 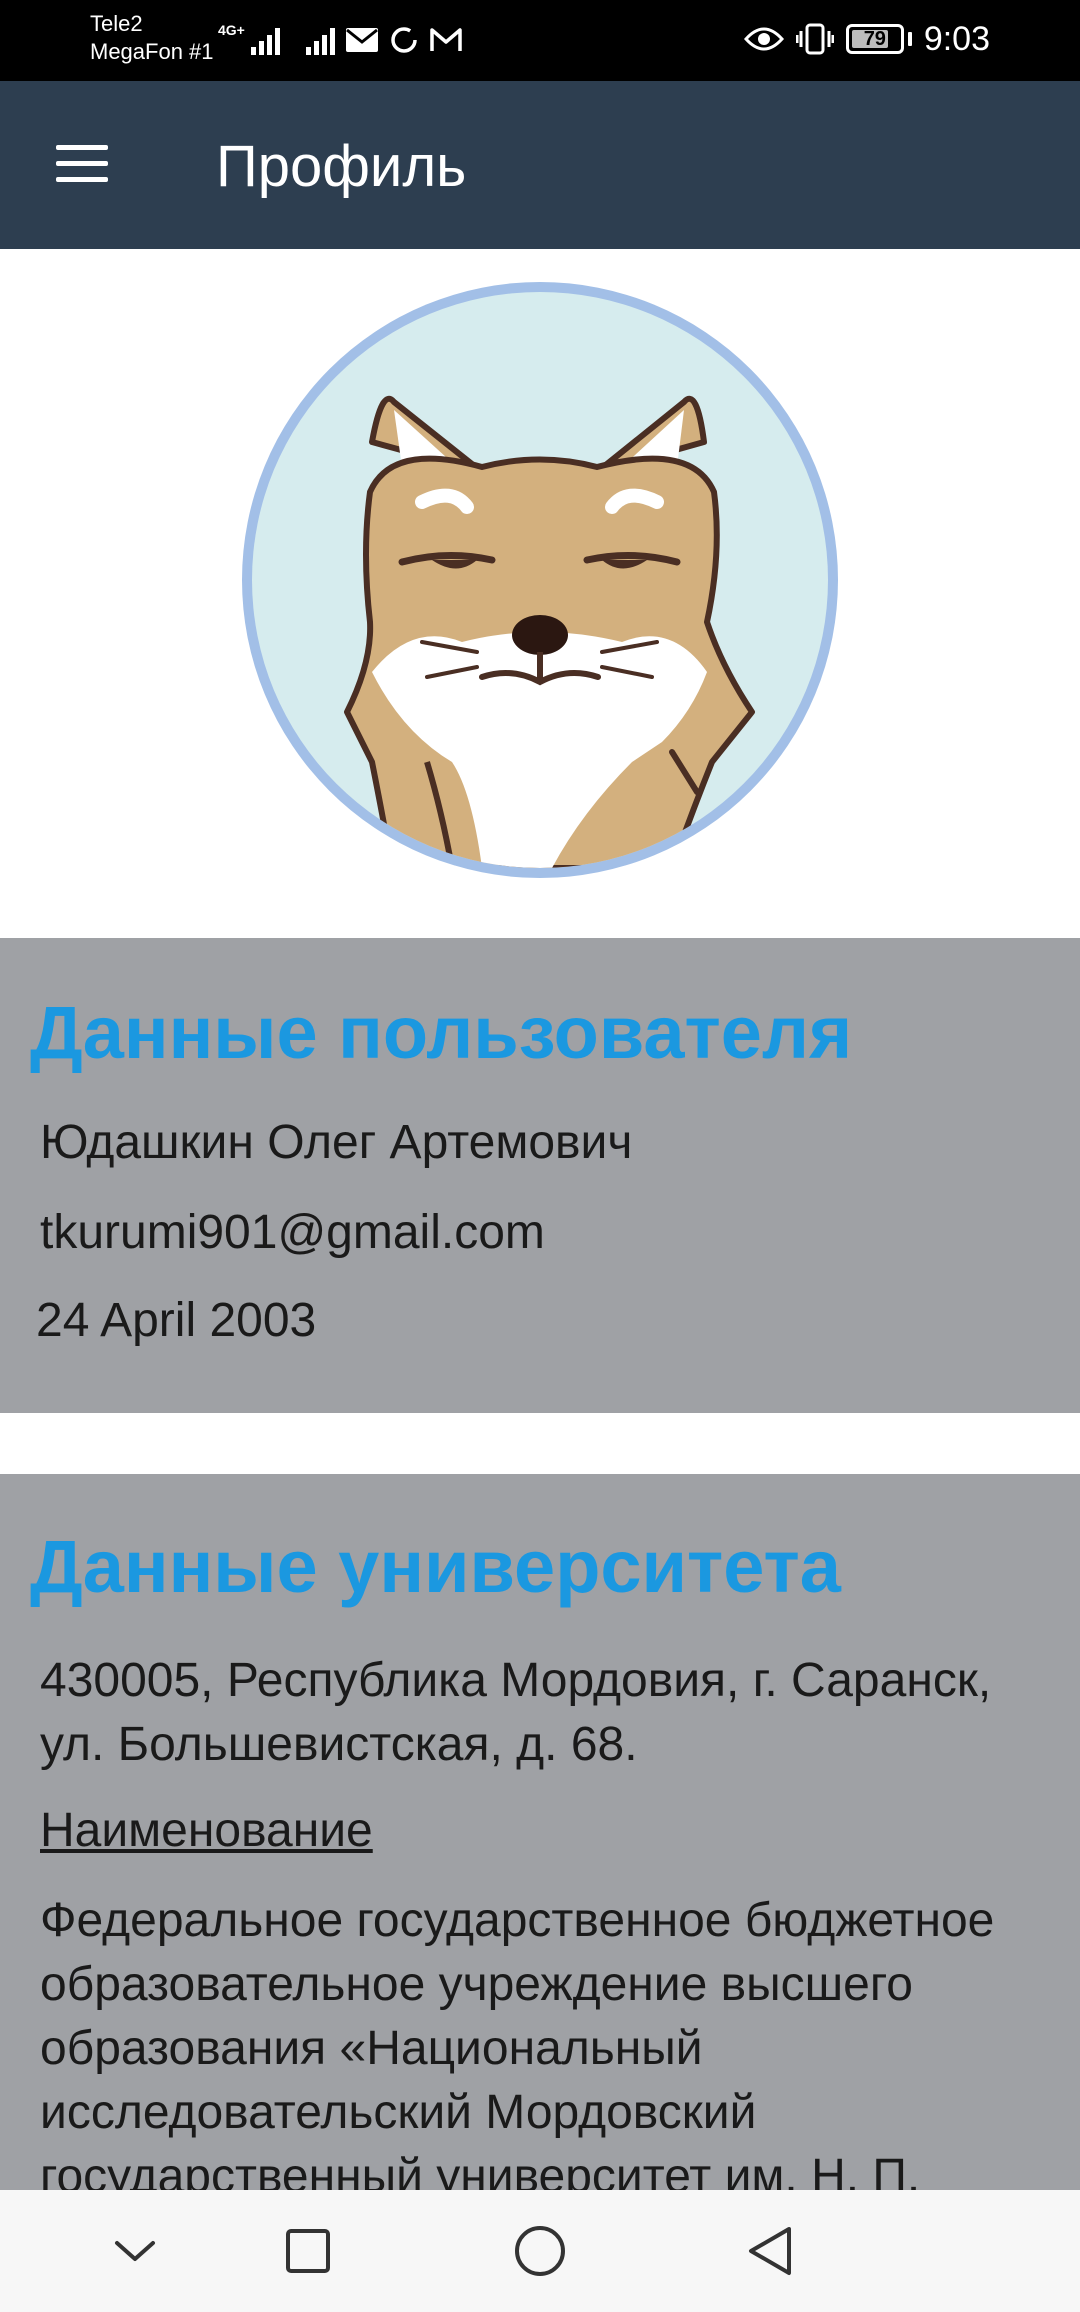 What do you see at coordinates (341, 166) in the screenshot?
I see `page-title: Профиль` at bounding box center [341, 166].